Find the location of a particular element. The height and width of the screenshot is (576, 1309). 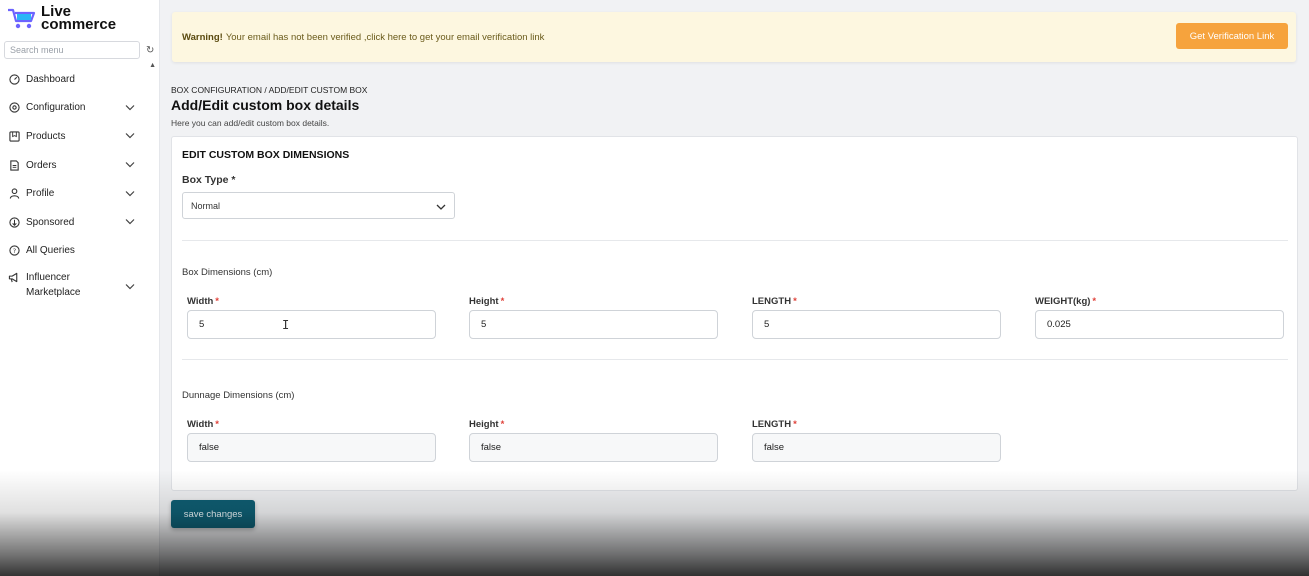

sidebar-item-all-queries: ? All Queries is located at coordinates (79, 251).